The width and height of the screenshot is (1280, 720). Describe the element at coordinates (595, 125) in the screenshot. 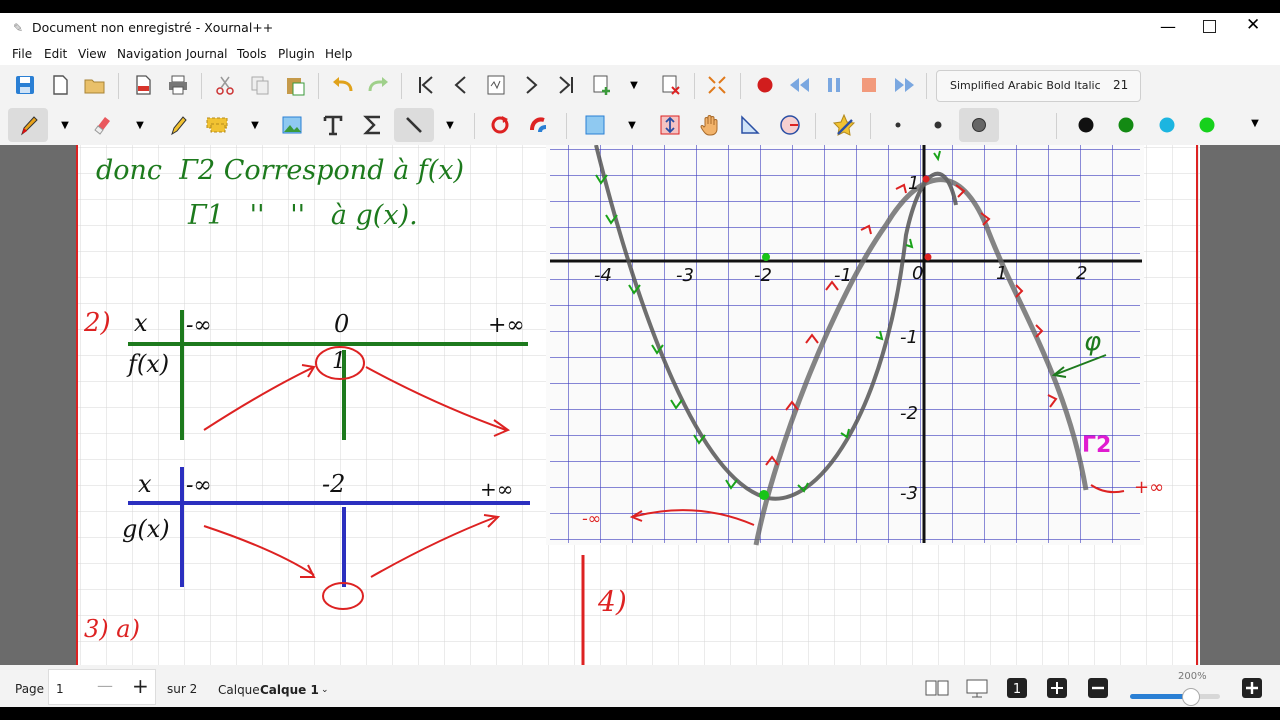

I see `fill-icon` at that location.